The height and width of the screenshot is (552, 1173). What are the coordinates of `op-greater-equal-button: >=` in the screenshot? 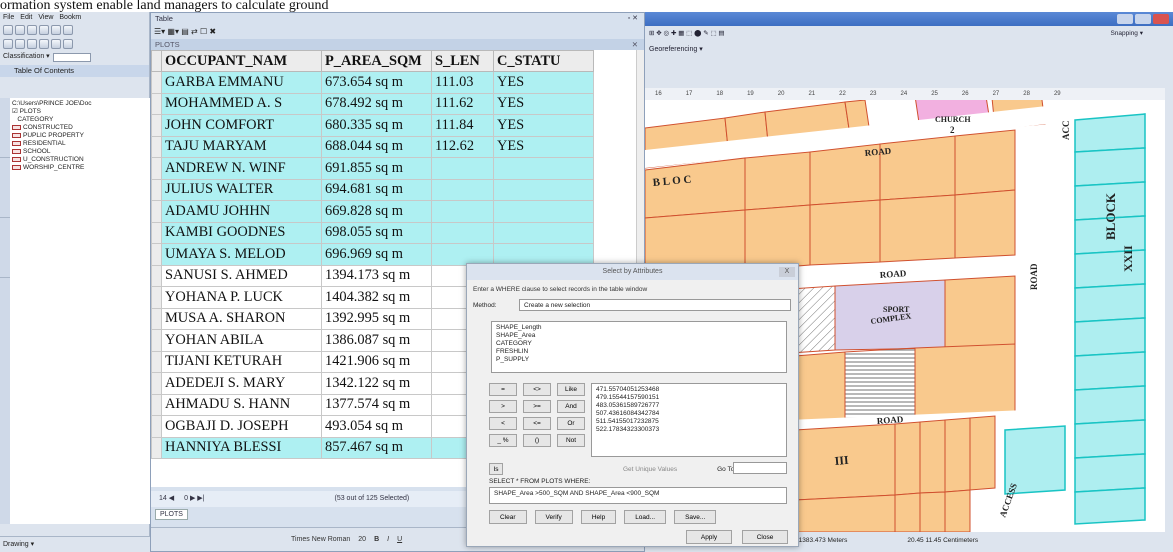 It's located at (537, 406).